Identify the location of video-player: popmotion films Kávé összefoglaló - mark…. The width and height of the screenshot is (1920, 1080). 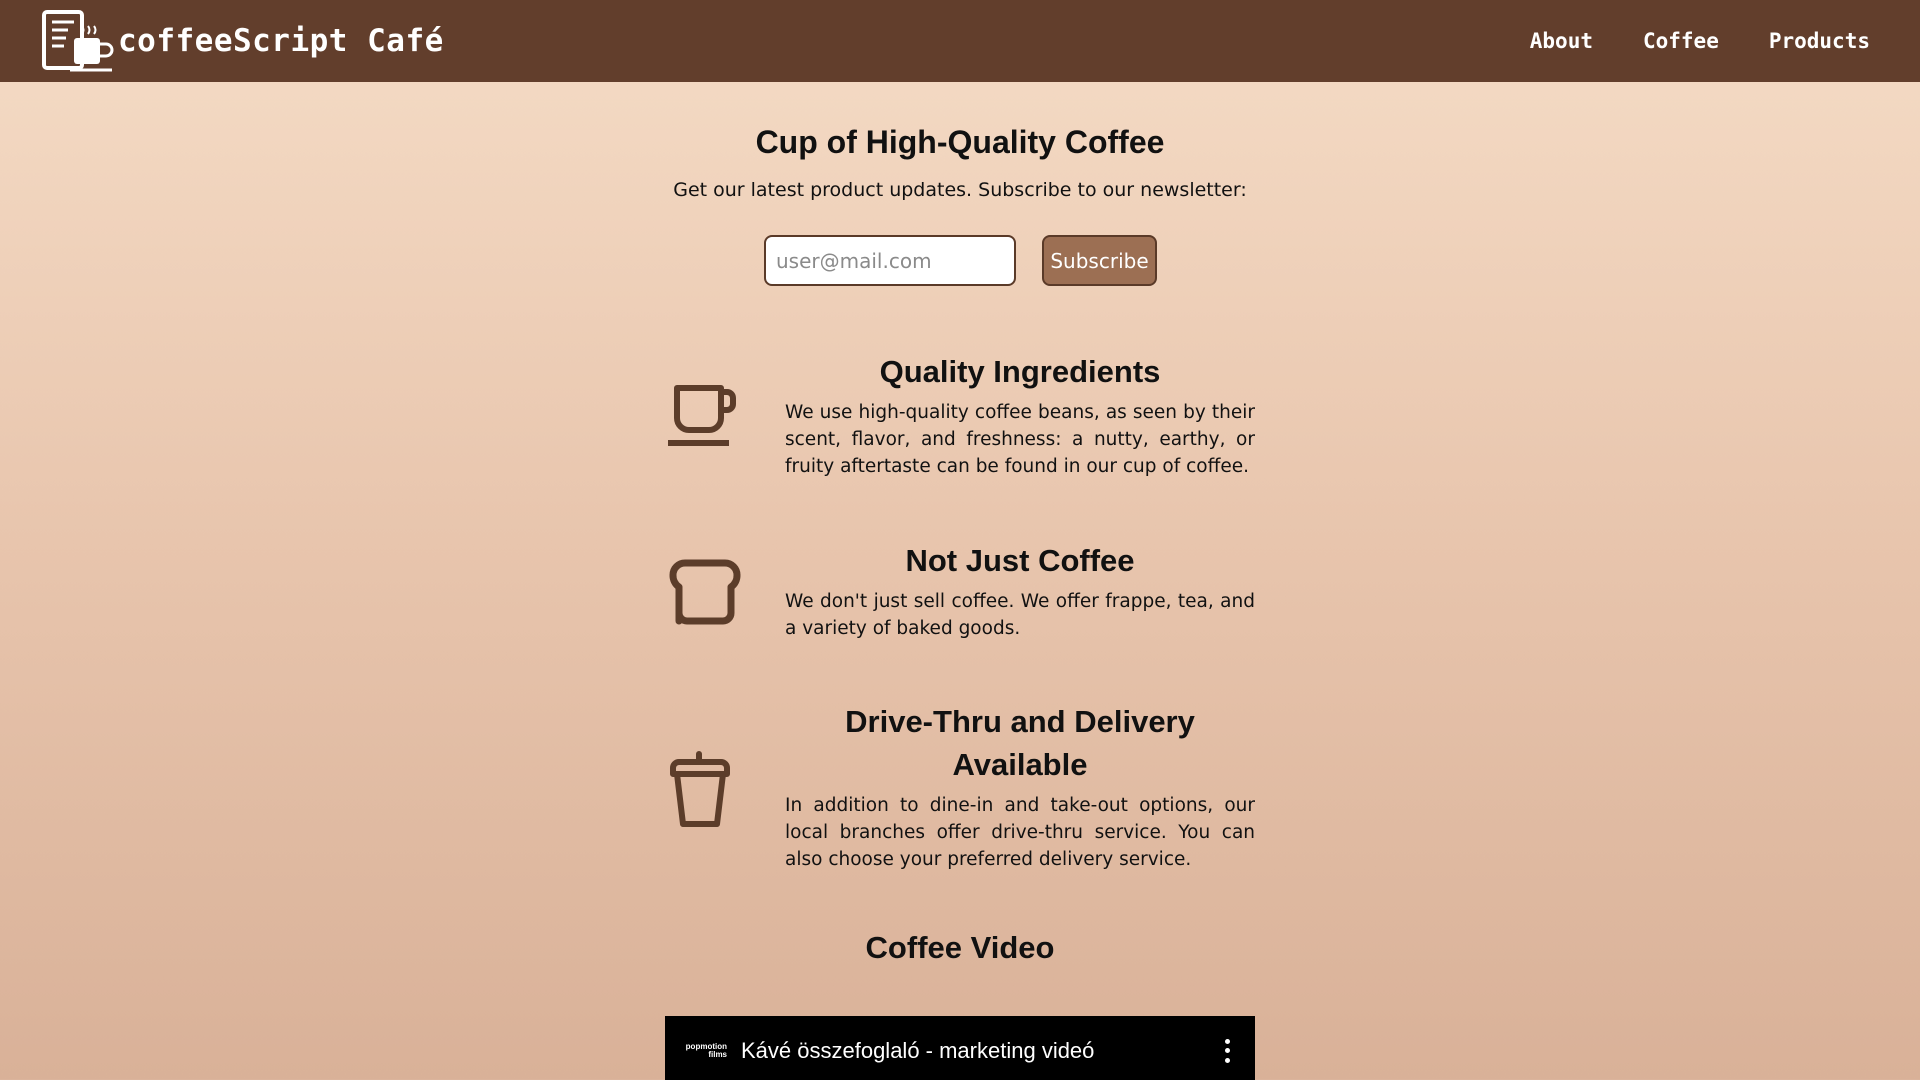
(960, 1048).